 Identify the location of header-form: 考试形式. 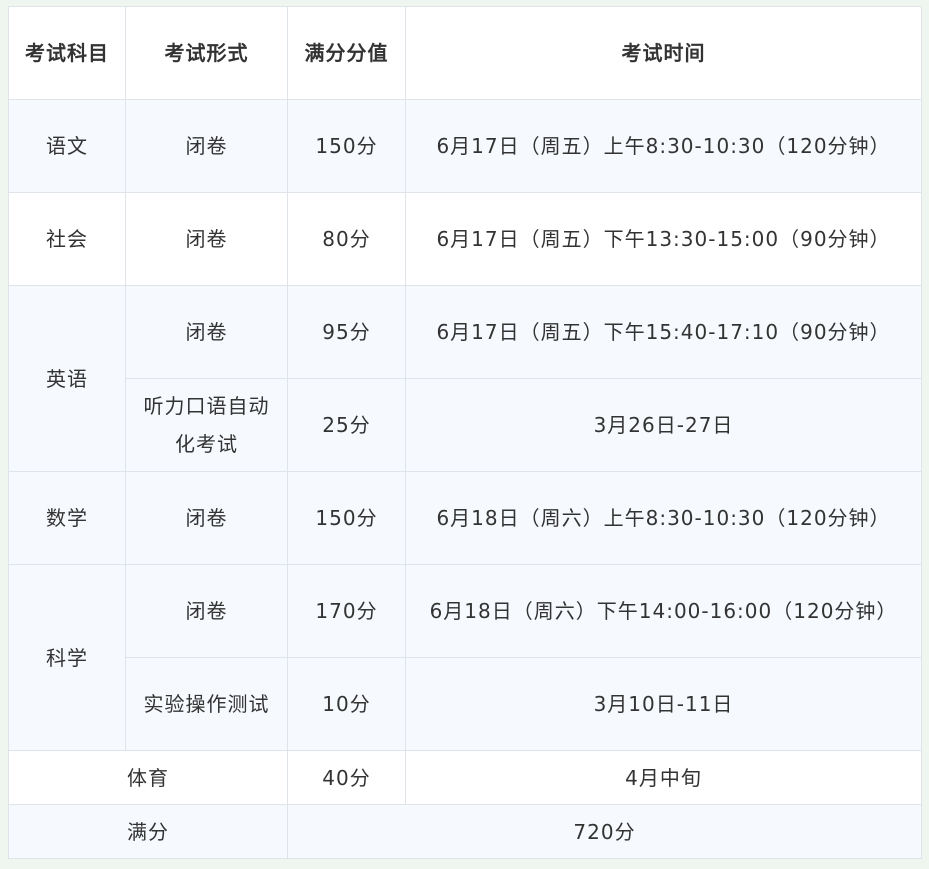
(206, 53).